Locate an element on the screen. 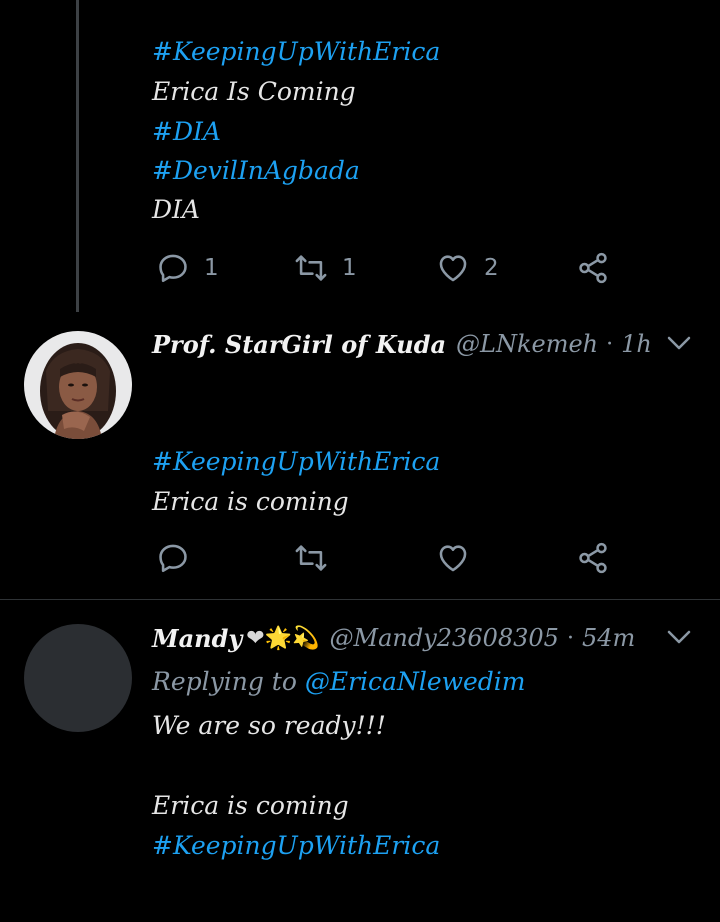 This screenshot has width=720, height=922. name-emojis: ❤🌟💫 is located at coordinates (283, 638).